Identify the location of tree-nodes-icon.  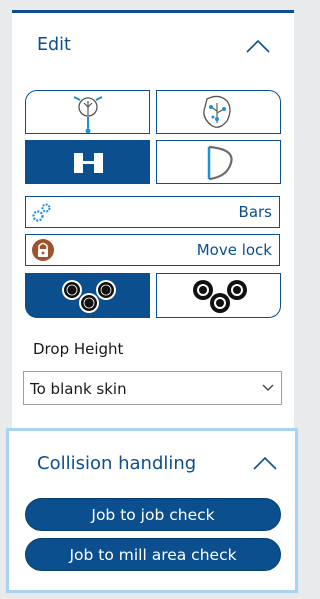
(217, 111).